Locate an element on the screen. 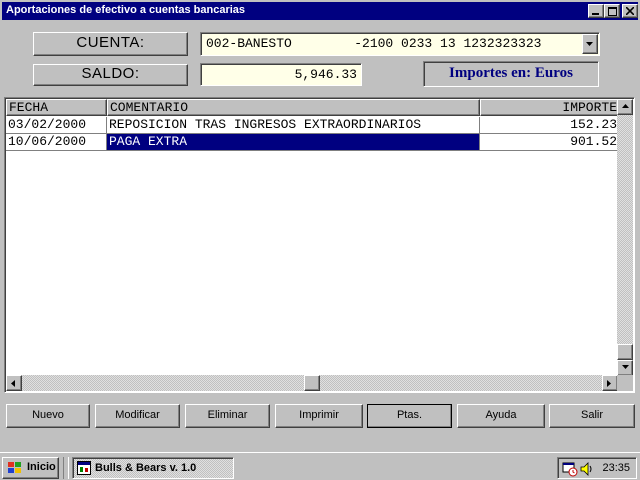 This screenshot has height=480, width=640. windows-logo-icon is located at coordinates (14, 467).